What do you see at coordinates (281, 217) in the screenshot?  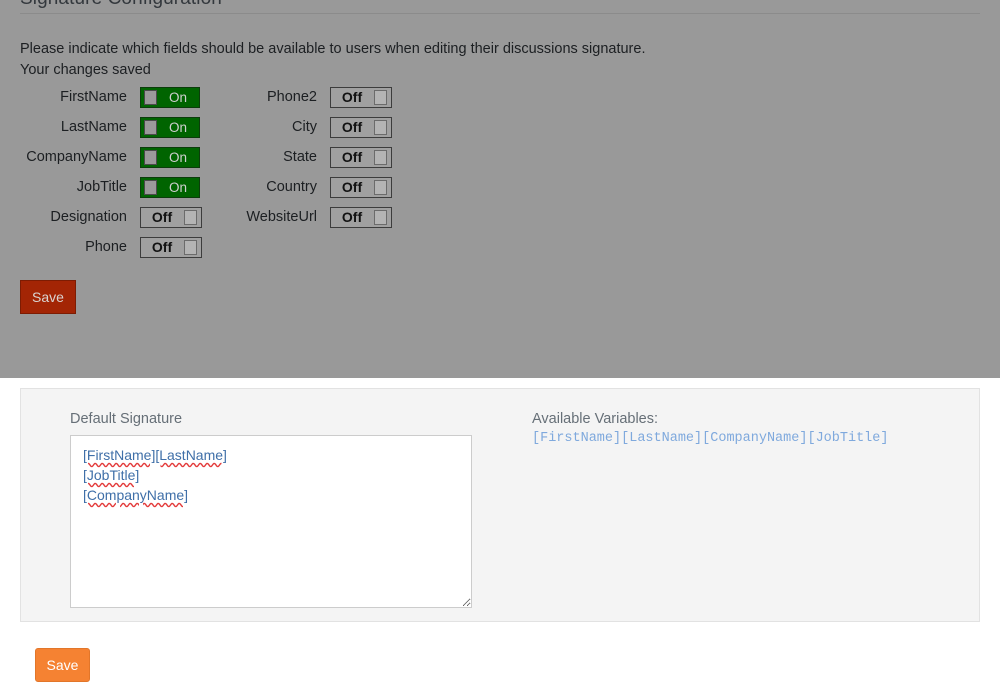 I see `field-label-websiteurl: WebsiteUrl` at bounding box center [281, 217].